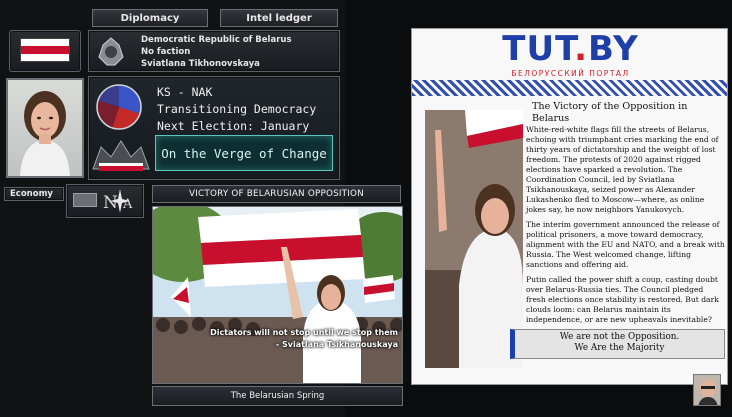 The height and width of the screenshot is (417, 732). What do you see at coordinates (185, 92) in the screenshot?
I see `party-name: KS - NAK` at bounding box center [185, 92].